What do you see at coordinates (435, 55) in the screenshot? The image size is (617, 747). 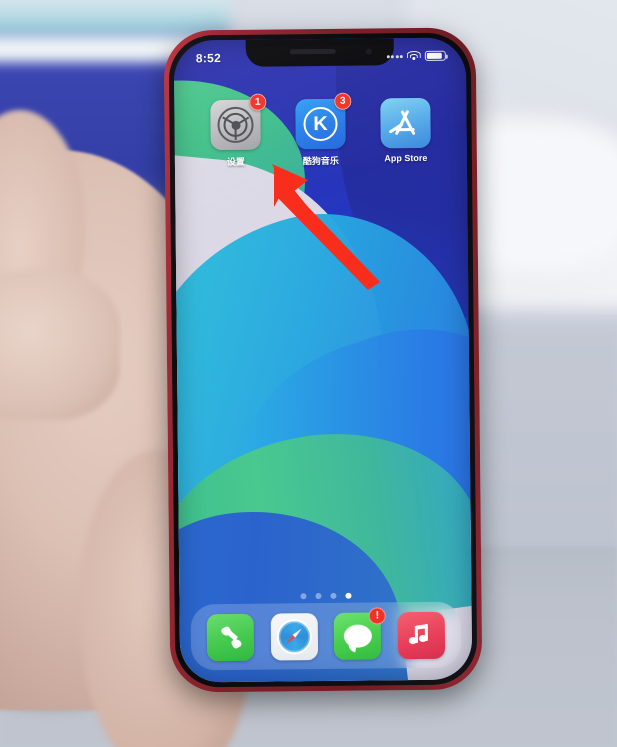 I see `battery-icon` at bounding box center [435, 55].